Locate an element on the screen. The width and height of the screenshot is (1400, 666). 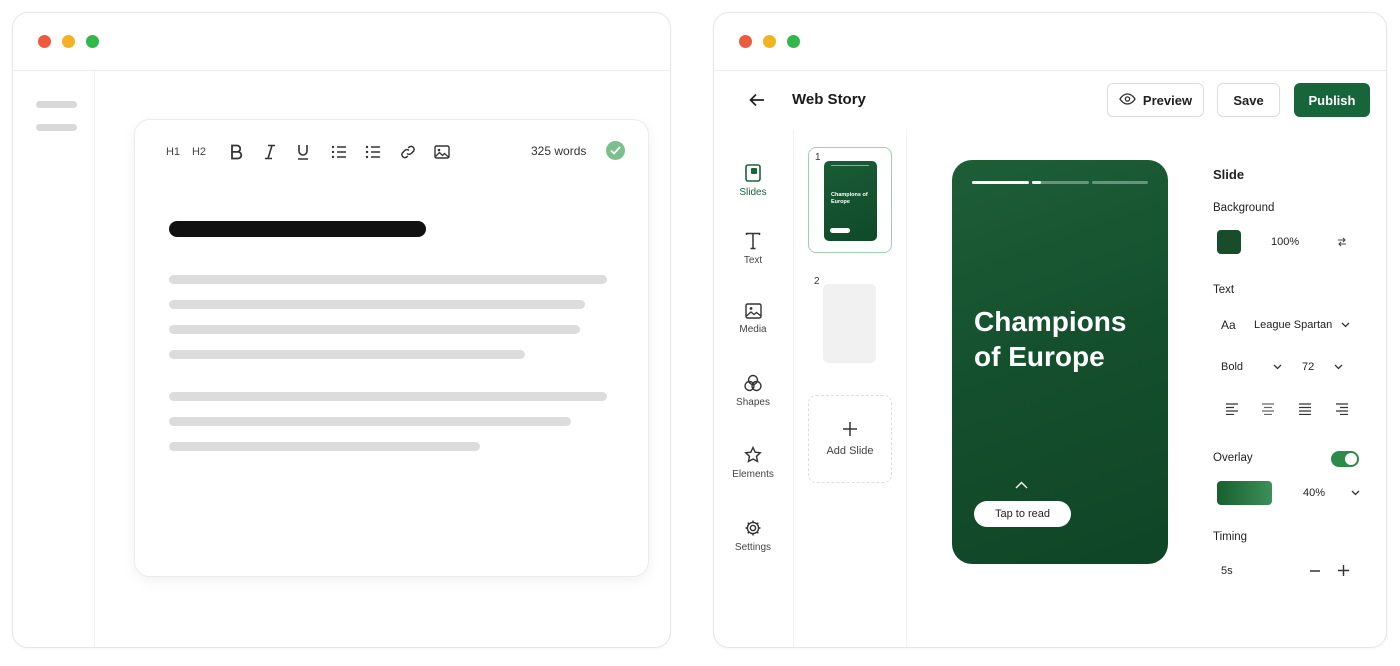
tool-label: Slides is located at coordinates (753, 192).